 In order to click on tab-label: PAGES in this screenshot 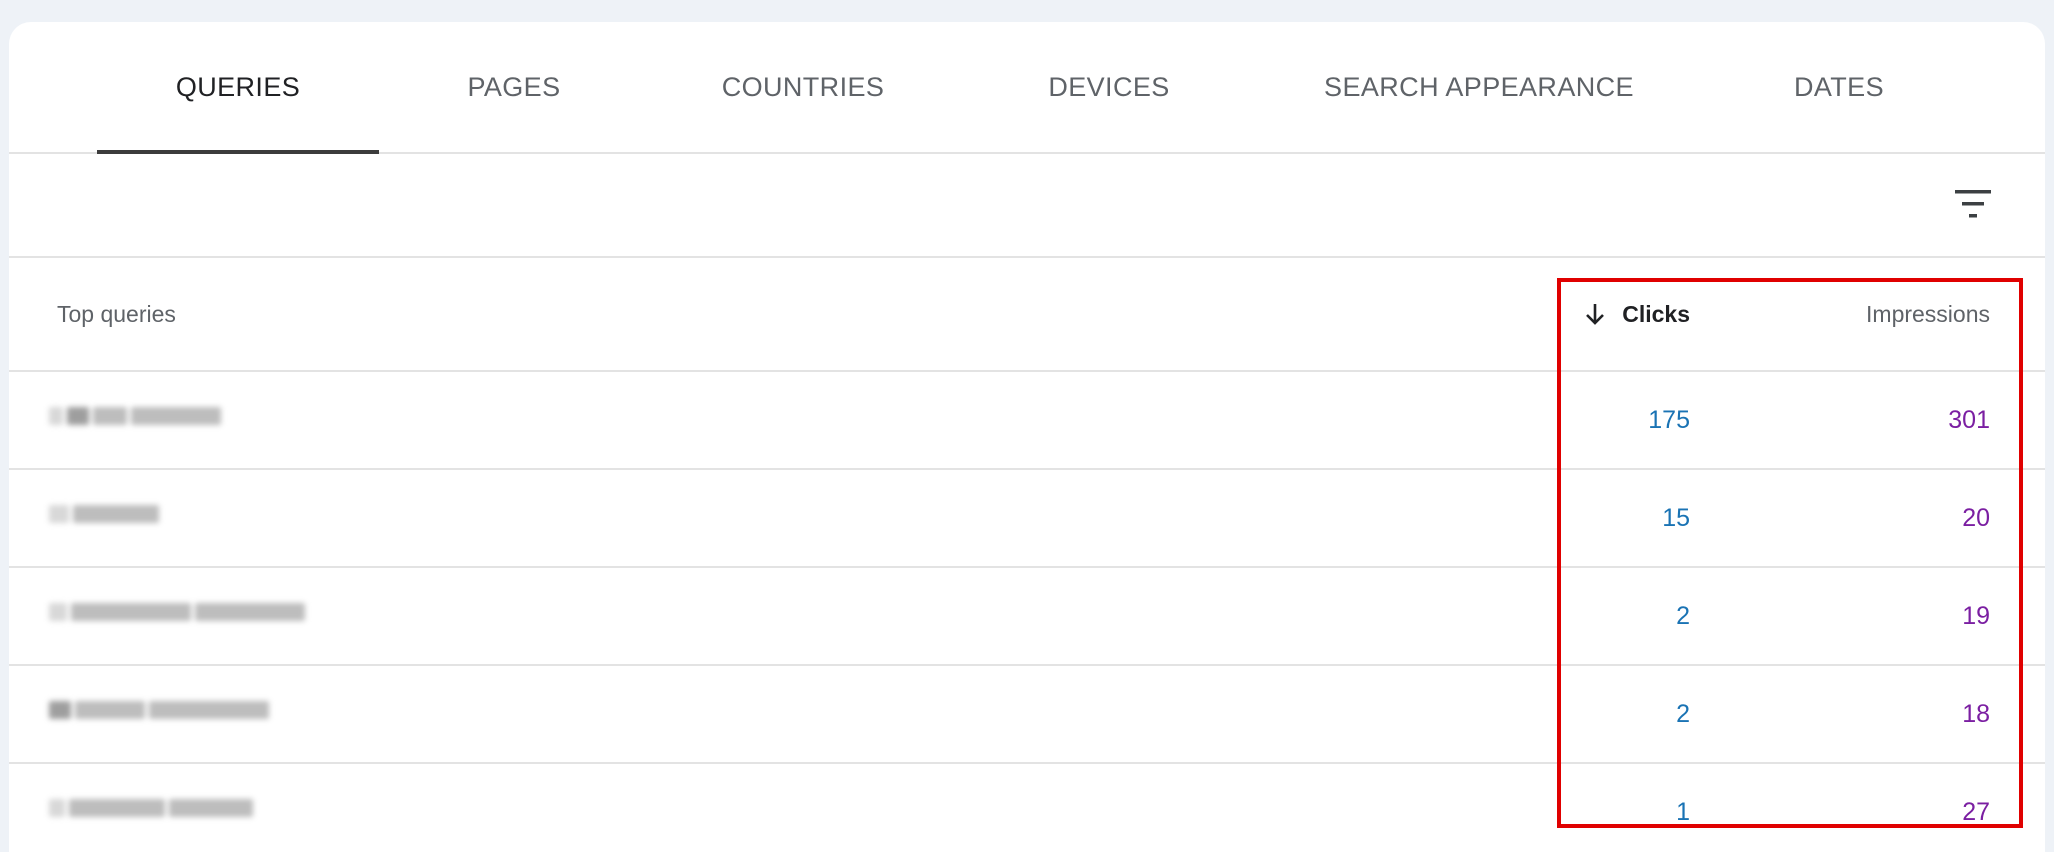, I will do `click(514, 86)`.